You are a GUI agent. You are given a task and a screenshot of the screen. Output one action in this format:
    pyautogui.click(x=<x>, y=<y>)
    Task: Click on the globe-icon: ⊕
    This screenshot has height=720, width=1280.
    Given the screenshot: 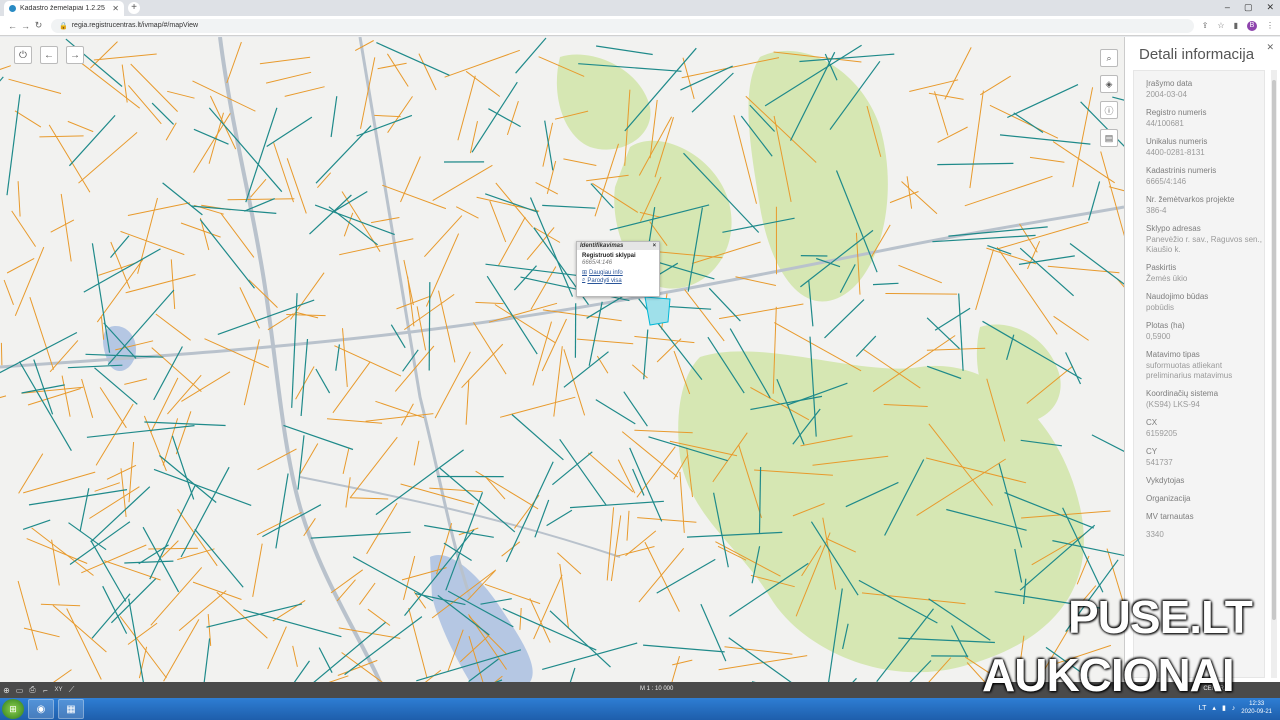 What is the action you would take?
    pyautogui.click(x=6, y=690)
    